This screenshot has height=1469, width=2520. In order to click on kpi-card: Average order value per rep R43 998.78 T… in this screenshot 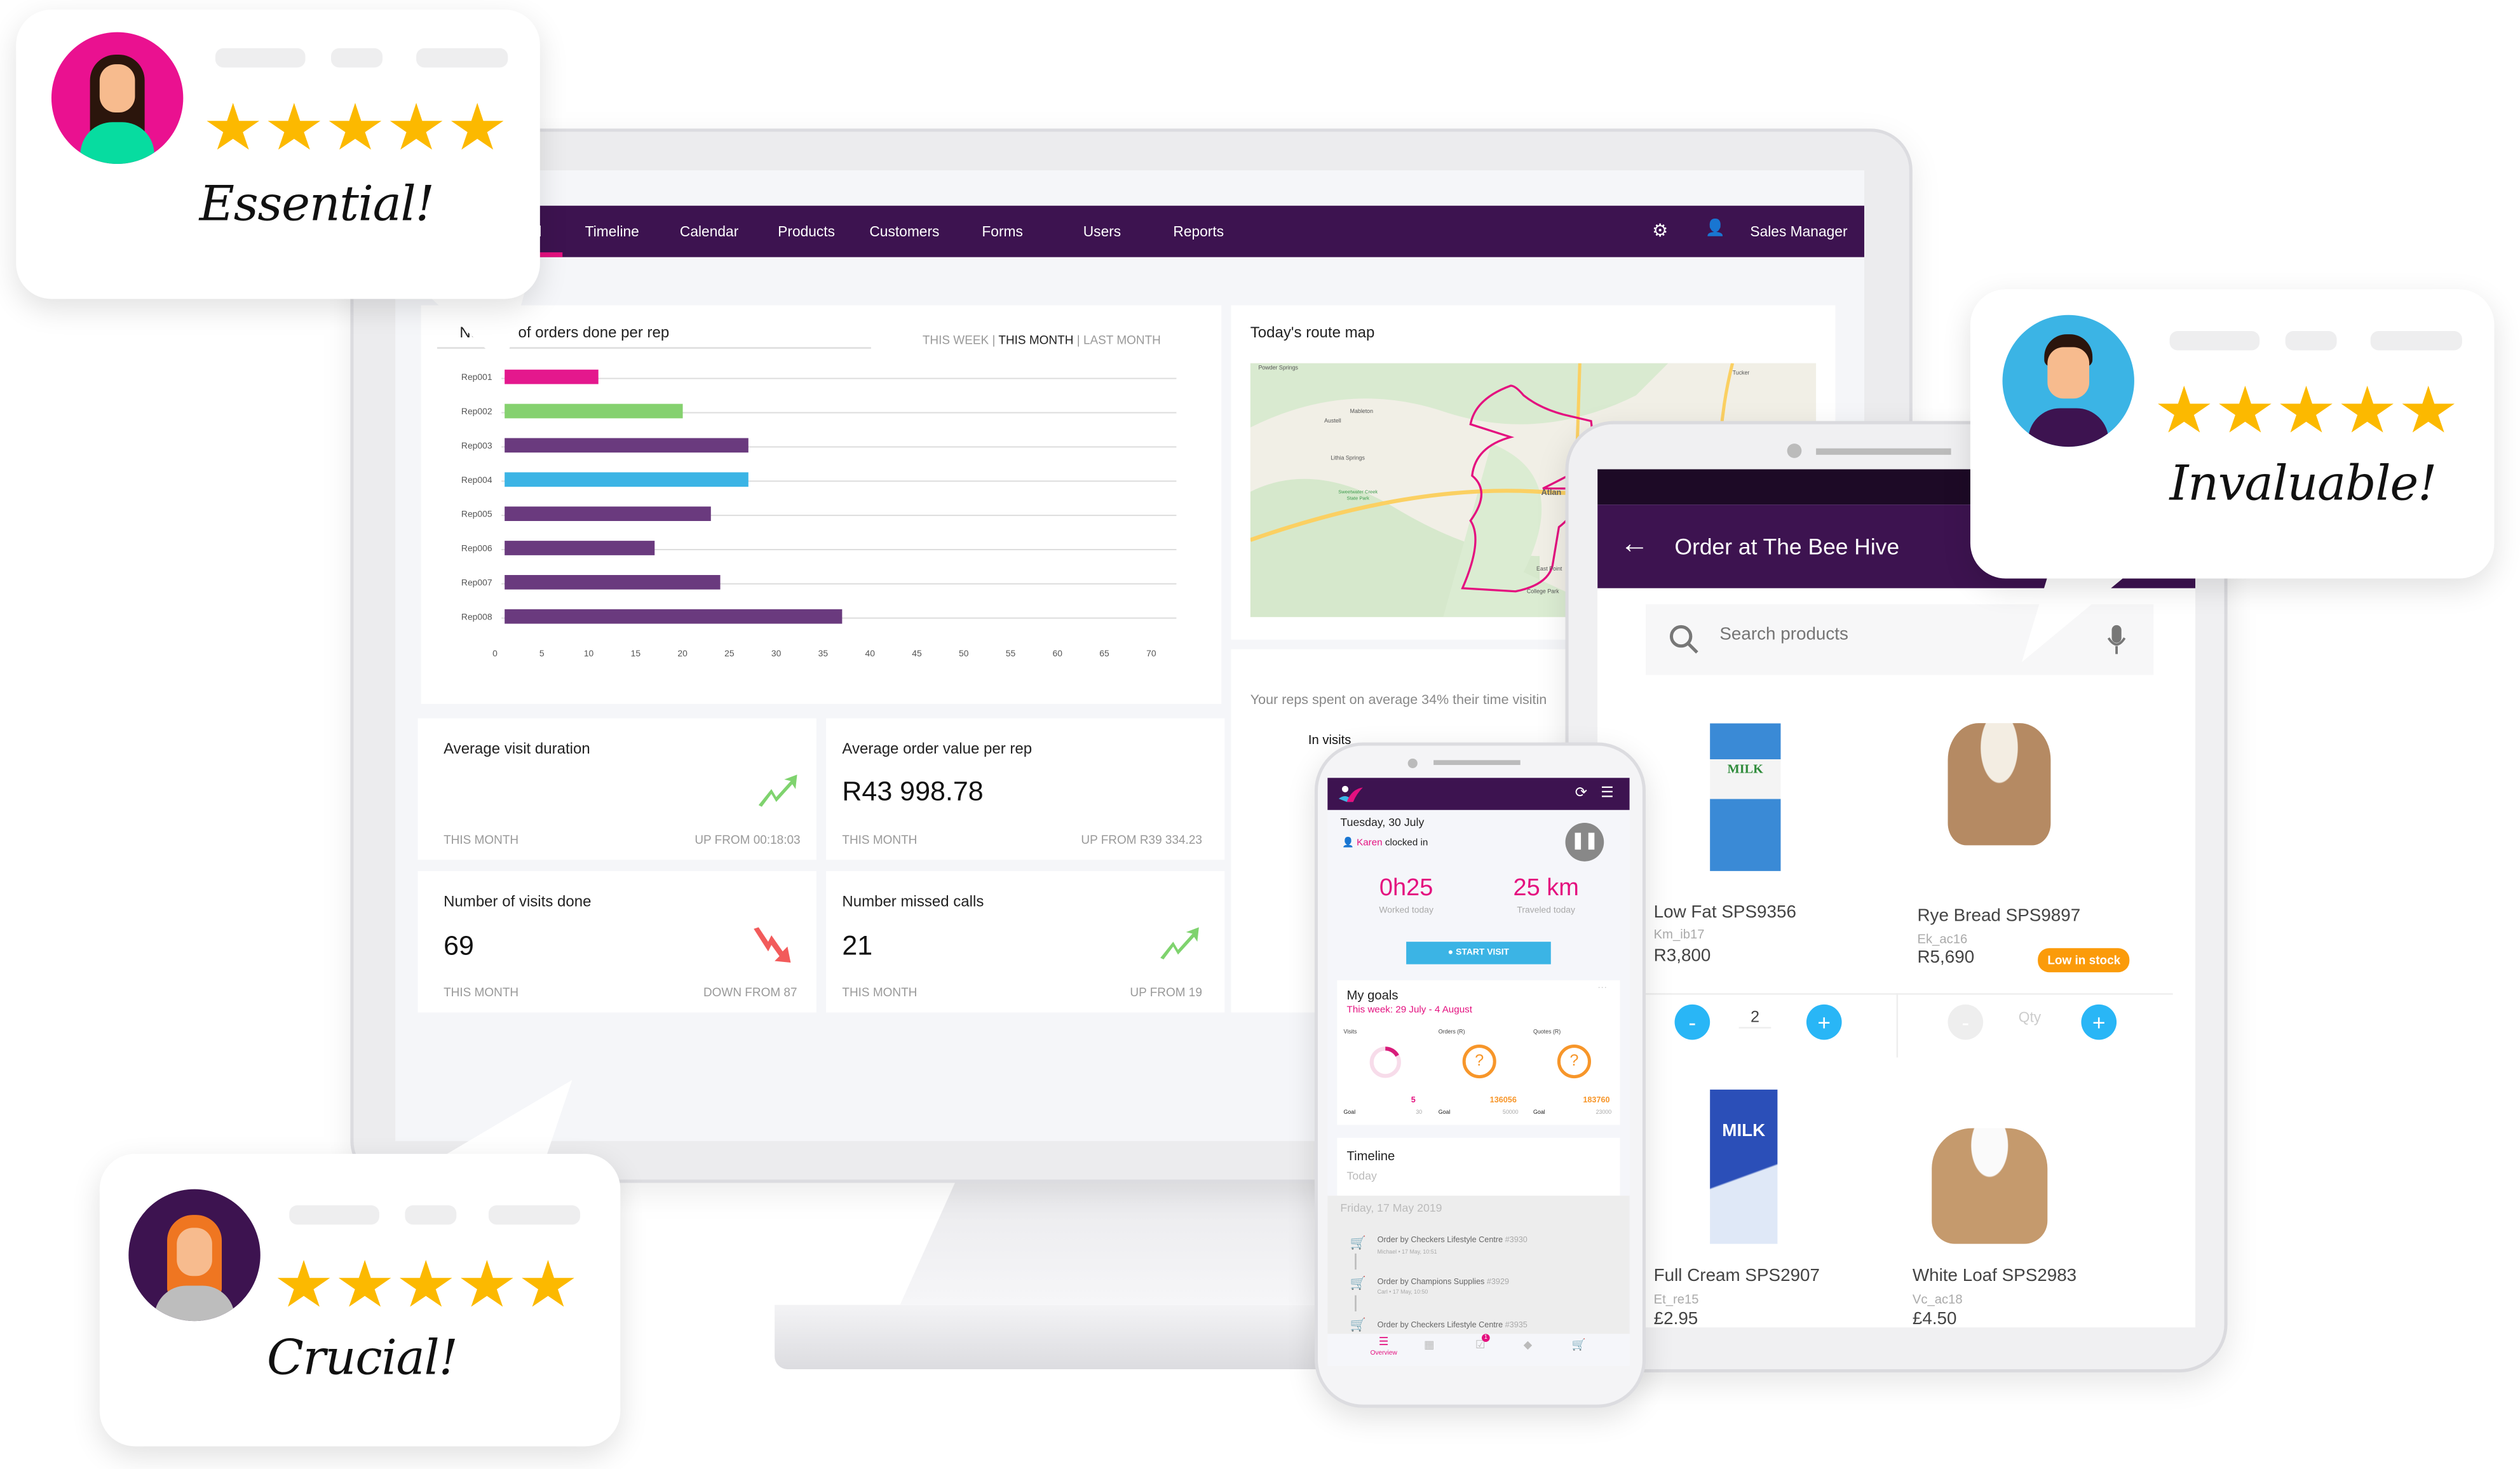, I will do `click(1025, 789)`.